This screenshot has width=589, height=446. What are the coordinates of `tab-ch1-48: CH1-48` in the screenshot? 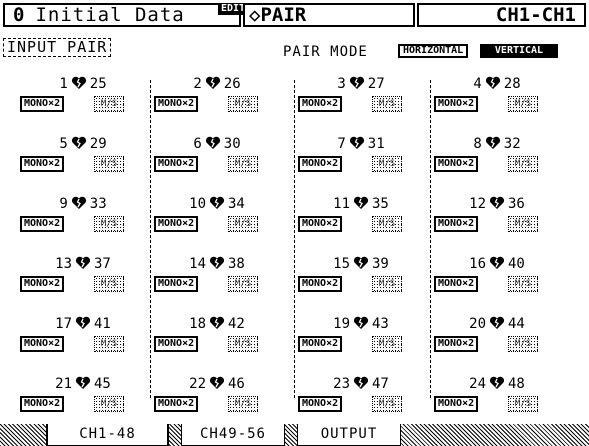 It's located at (107, 435).